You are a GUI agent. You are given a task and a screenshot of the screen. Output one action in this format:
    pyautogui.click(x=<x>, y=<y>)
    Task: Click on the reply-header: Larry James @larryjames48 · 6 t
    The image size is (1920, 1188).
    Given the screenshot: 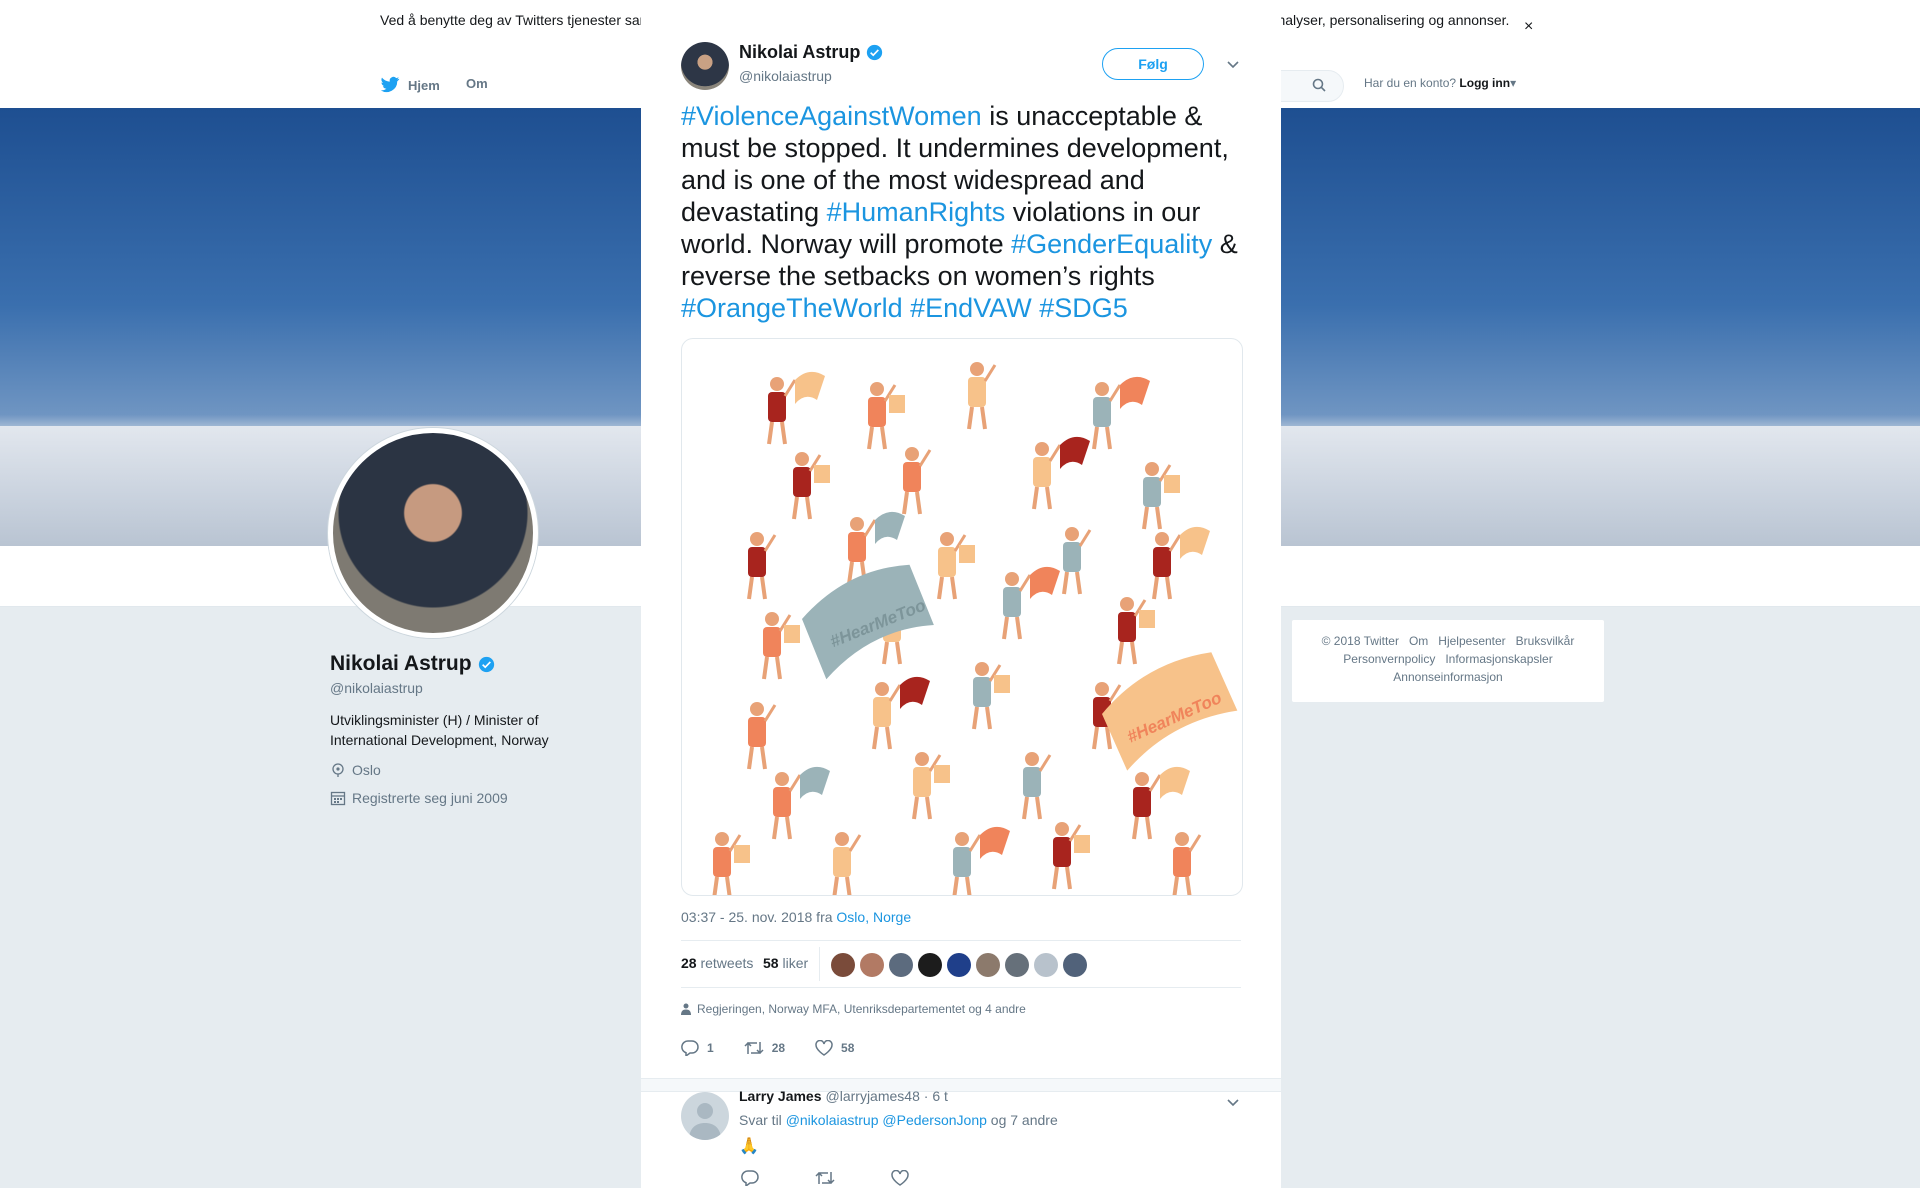 What is the action you would take?
    pyautogui.click(x=843, y=1096)
    